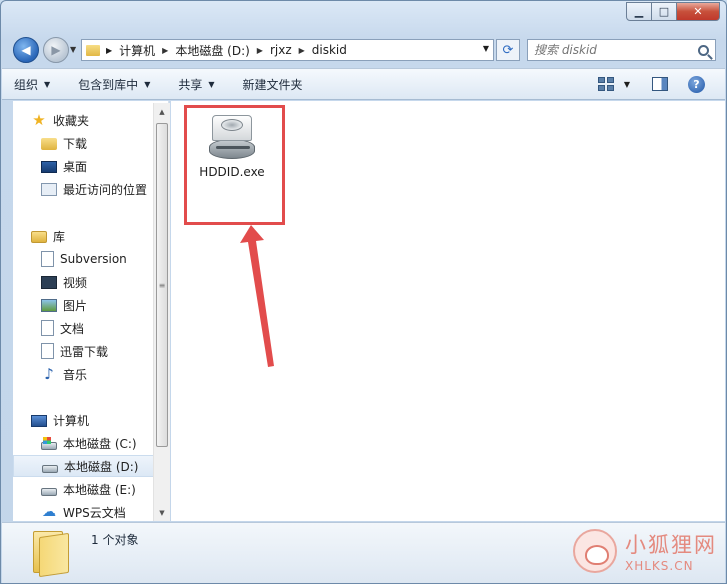 Image resolution: width=727 pixels, height=584 pixels. I want to click on computer-icon, so click(39, 420).